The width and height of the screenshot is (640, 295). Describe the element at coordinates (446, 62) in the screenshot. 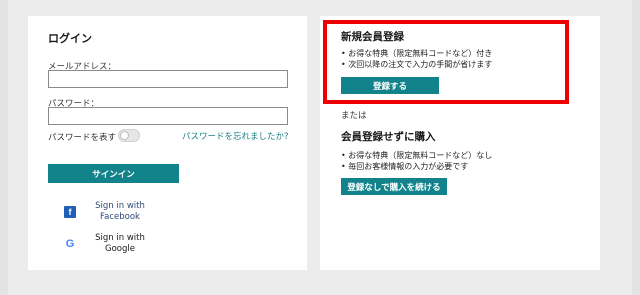

I see `register-highlight-box` at that location.